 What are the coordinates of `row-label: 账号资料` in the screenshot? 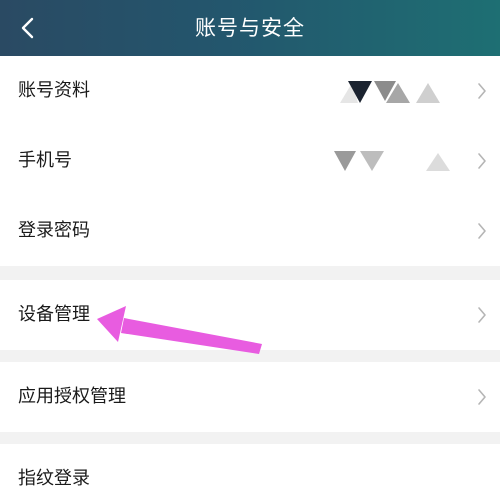 It's located at (54, 90).